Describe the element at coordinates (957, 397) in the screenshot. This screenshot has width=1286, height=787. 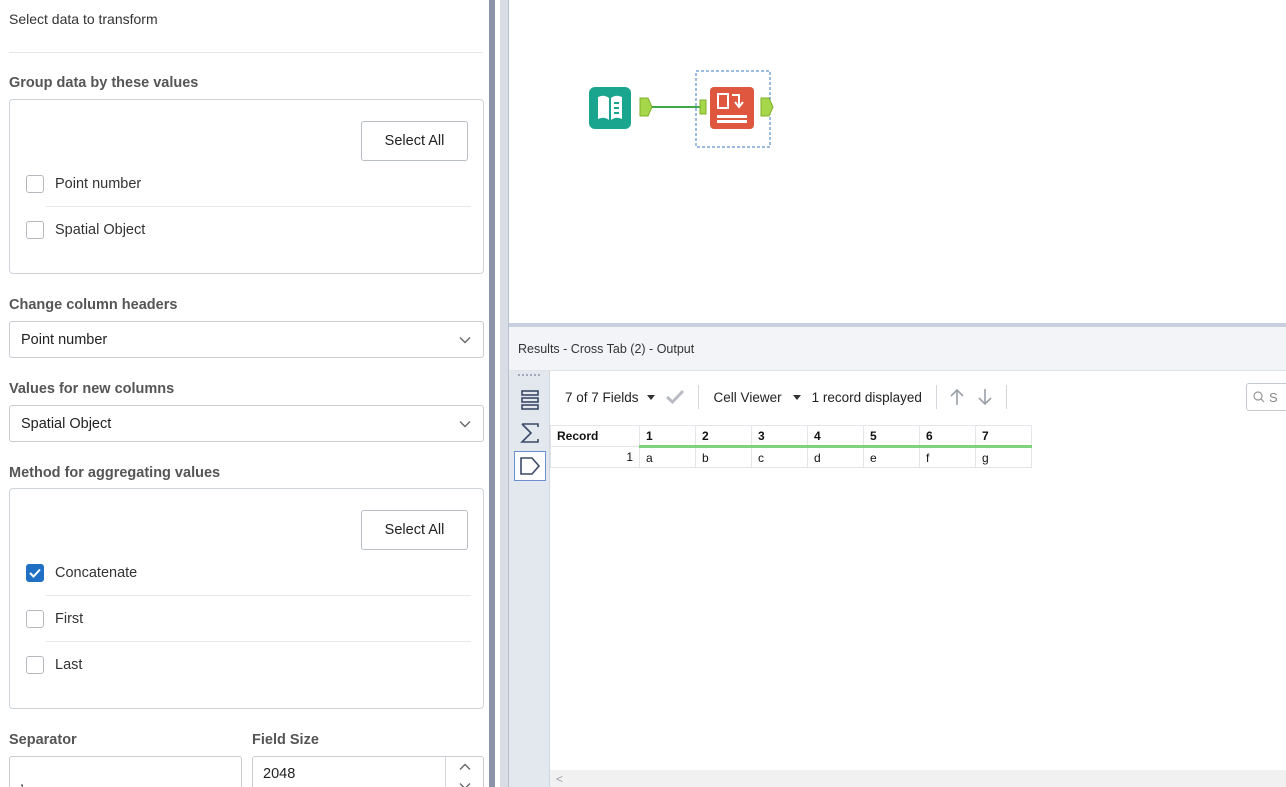
I see `arrow-up-icon` at that location.